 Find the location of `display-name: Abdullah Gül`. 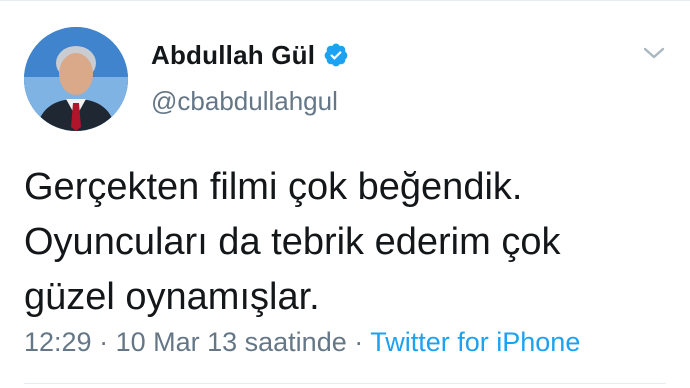

display-name: Abdullah Gül is located at coordinates (233, 55).